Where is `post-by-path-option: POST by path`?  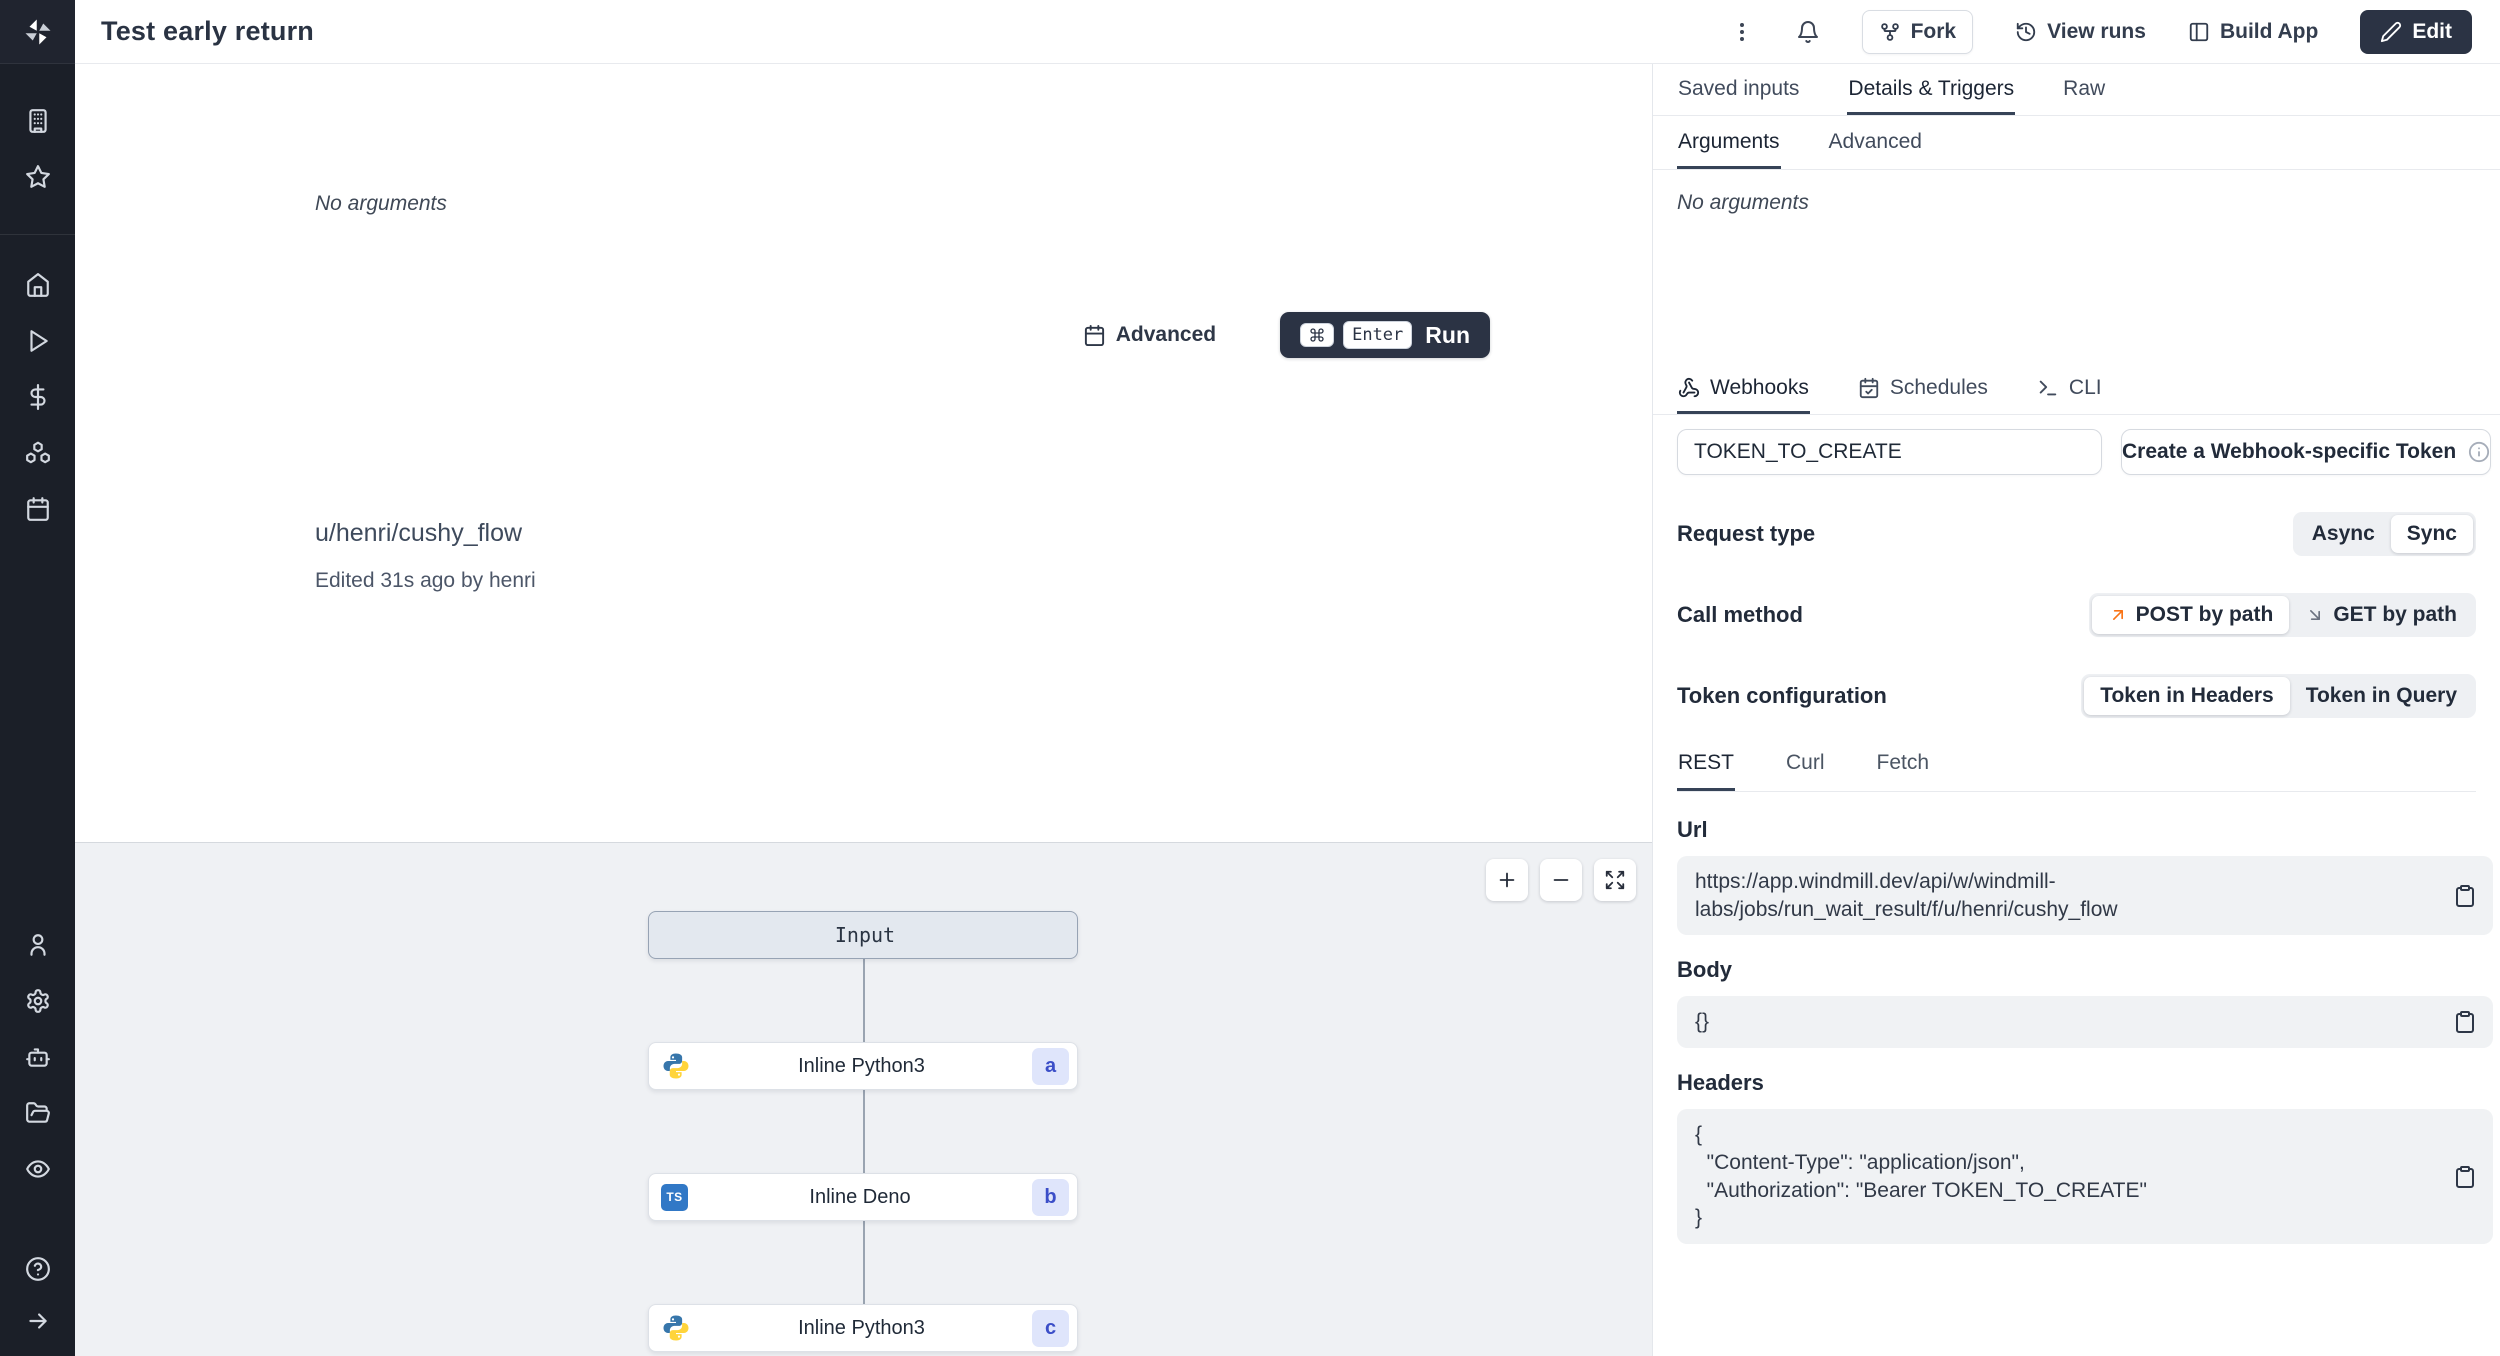
post-by-path-option: POST by path is located at coordinates (2190, 615).